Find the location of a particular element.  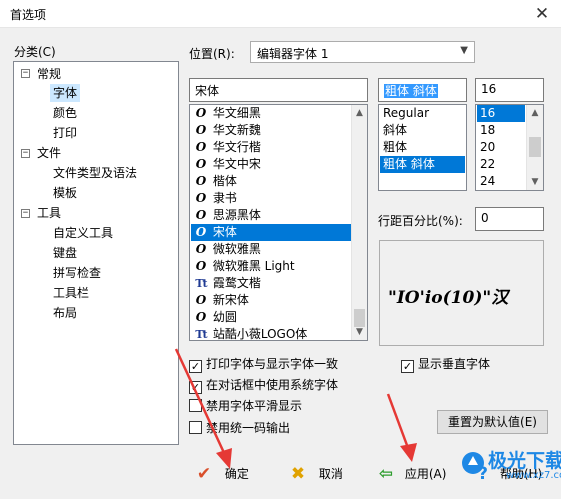

font-name-input: 宋体 is located at coordinates (278, 90).